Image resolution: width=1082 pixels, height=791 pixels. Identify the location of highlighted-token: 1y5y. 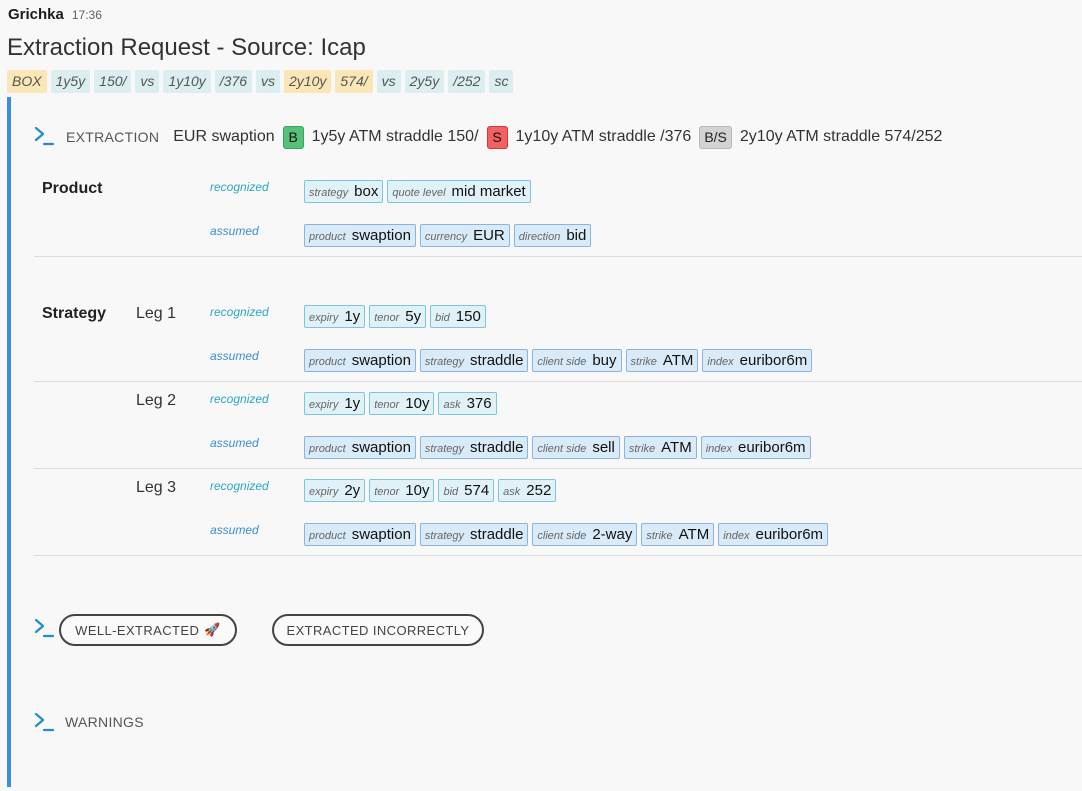
(70, 81).